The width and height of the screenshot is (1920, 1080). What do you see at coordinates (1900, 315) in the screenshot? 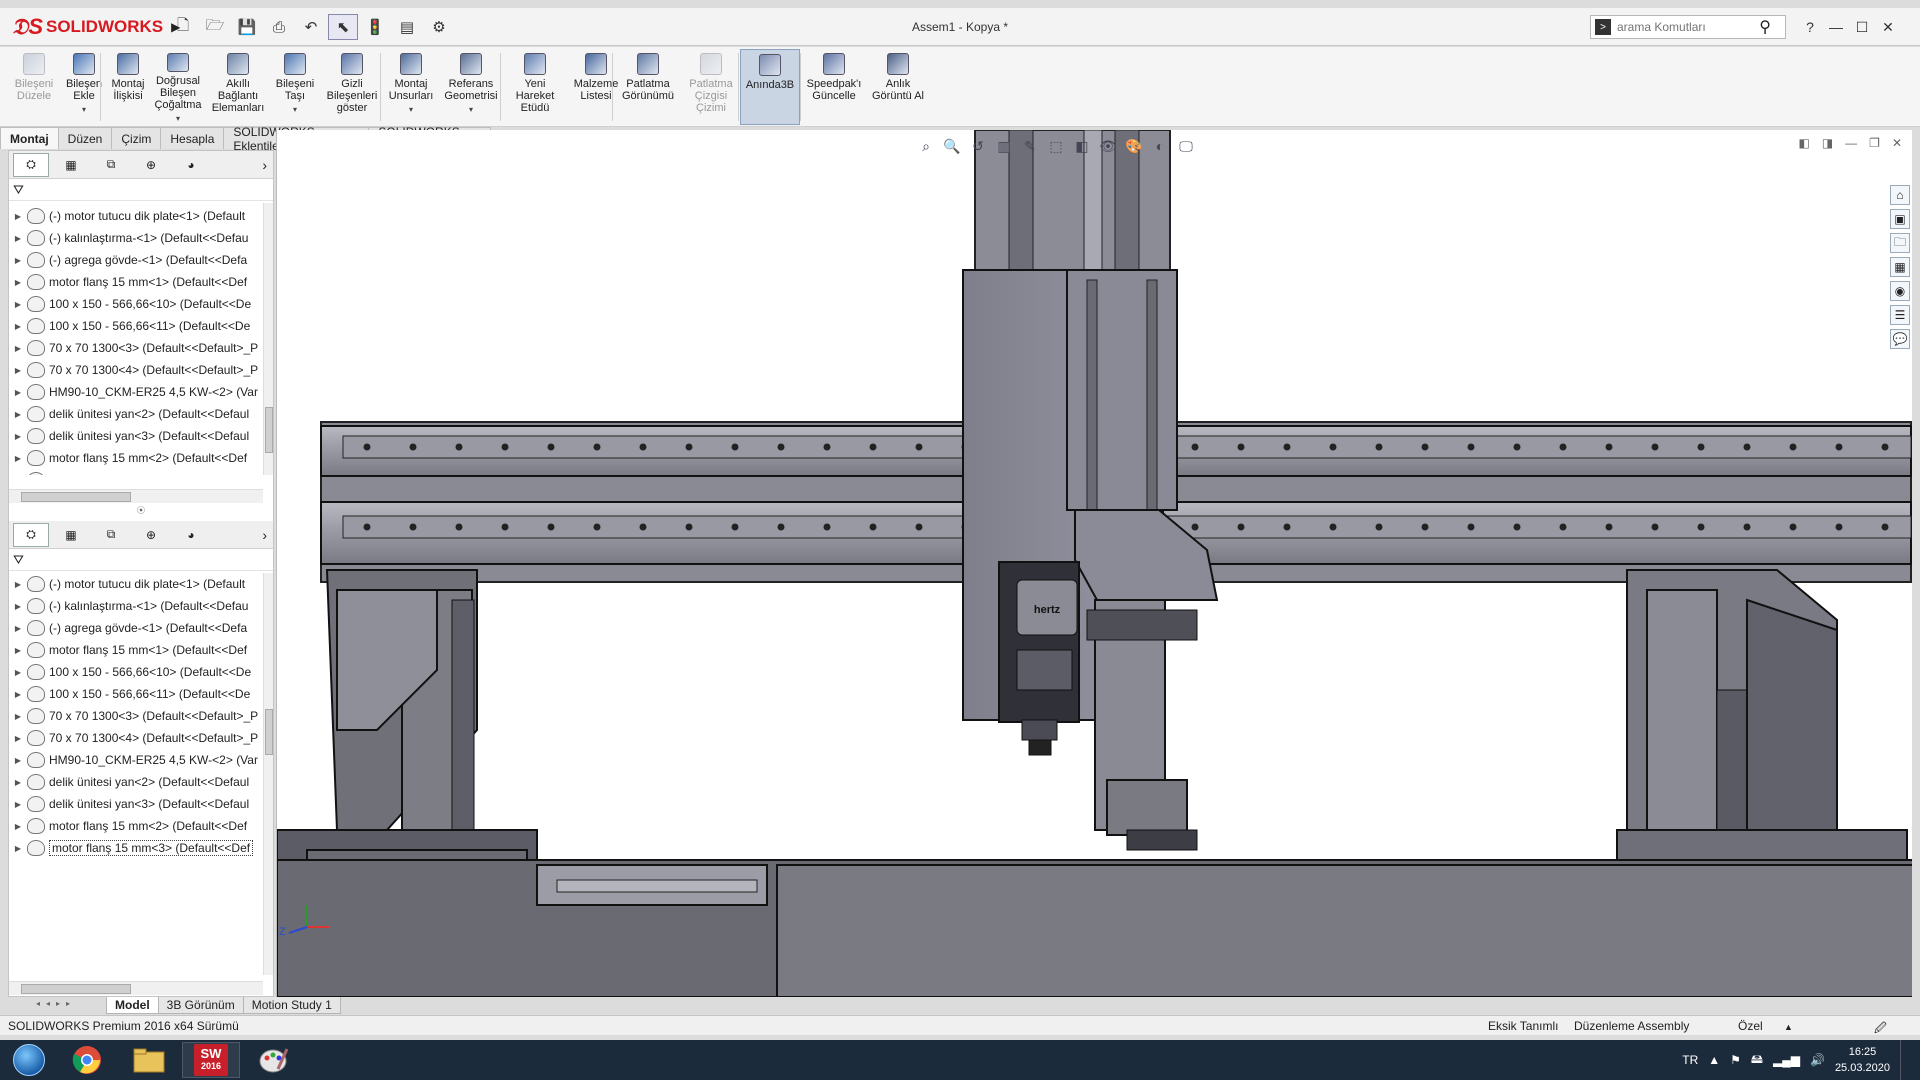
I see `custom-properties-icon: ☰` at bounding box center [1900, 315].